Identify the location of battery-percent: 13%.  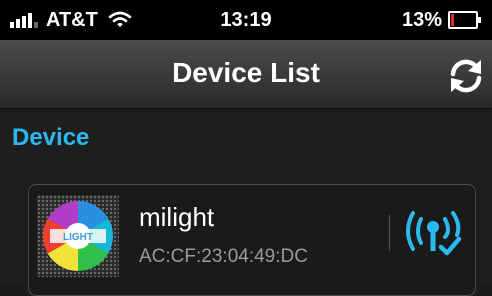
(421, 20).